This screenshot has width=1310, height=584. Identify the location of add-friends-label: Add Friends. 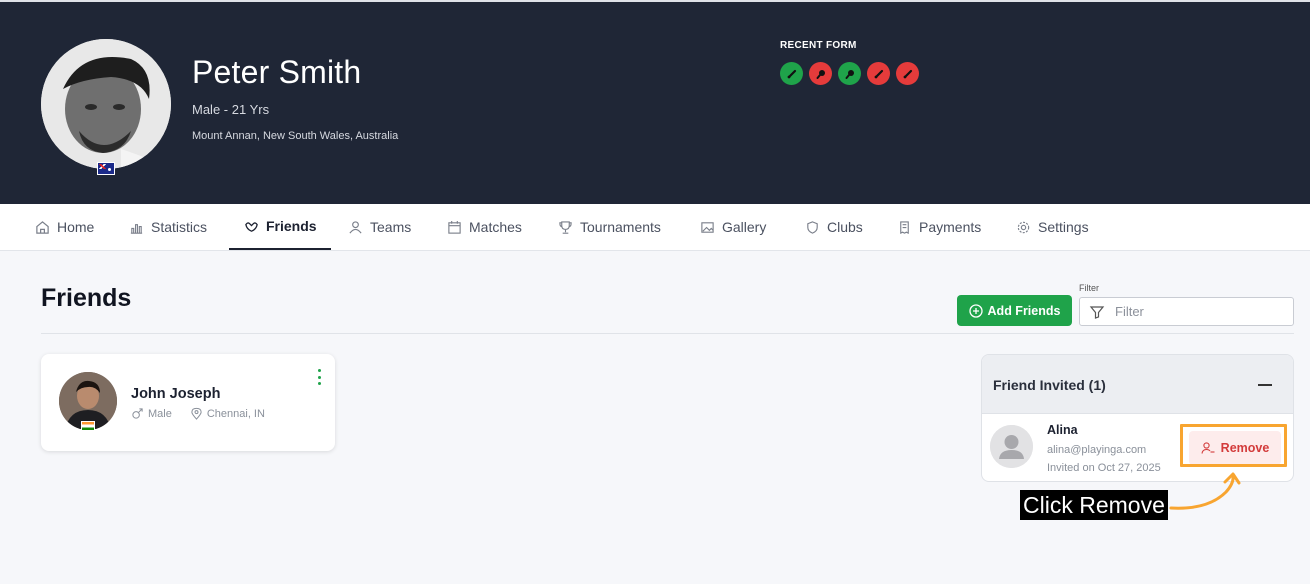
(1024, 310).